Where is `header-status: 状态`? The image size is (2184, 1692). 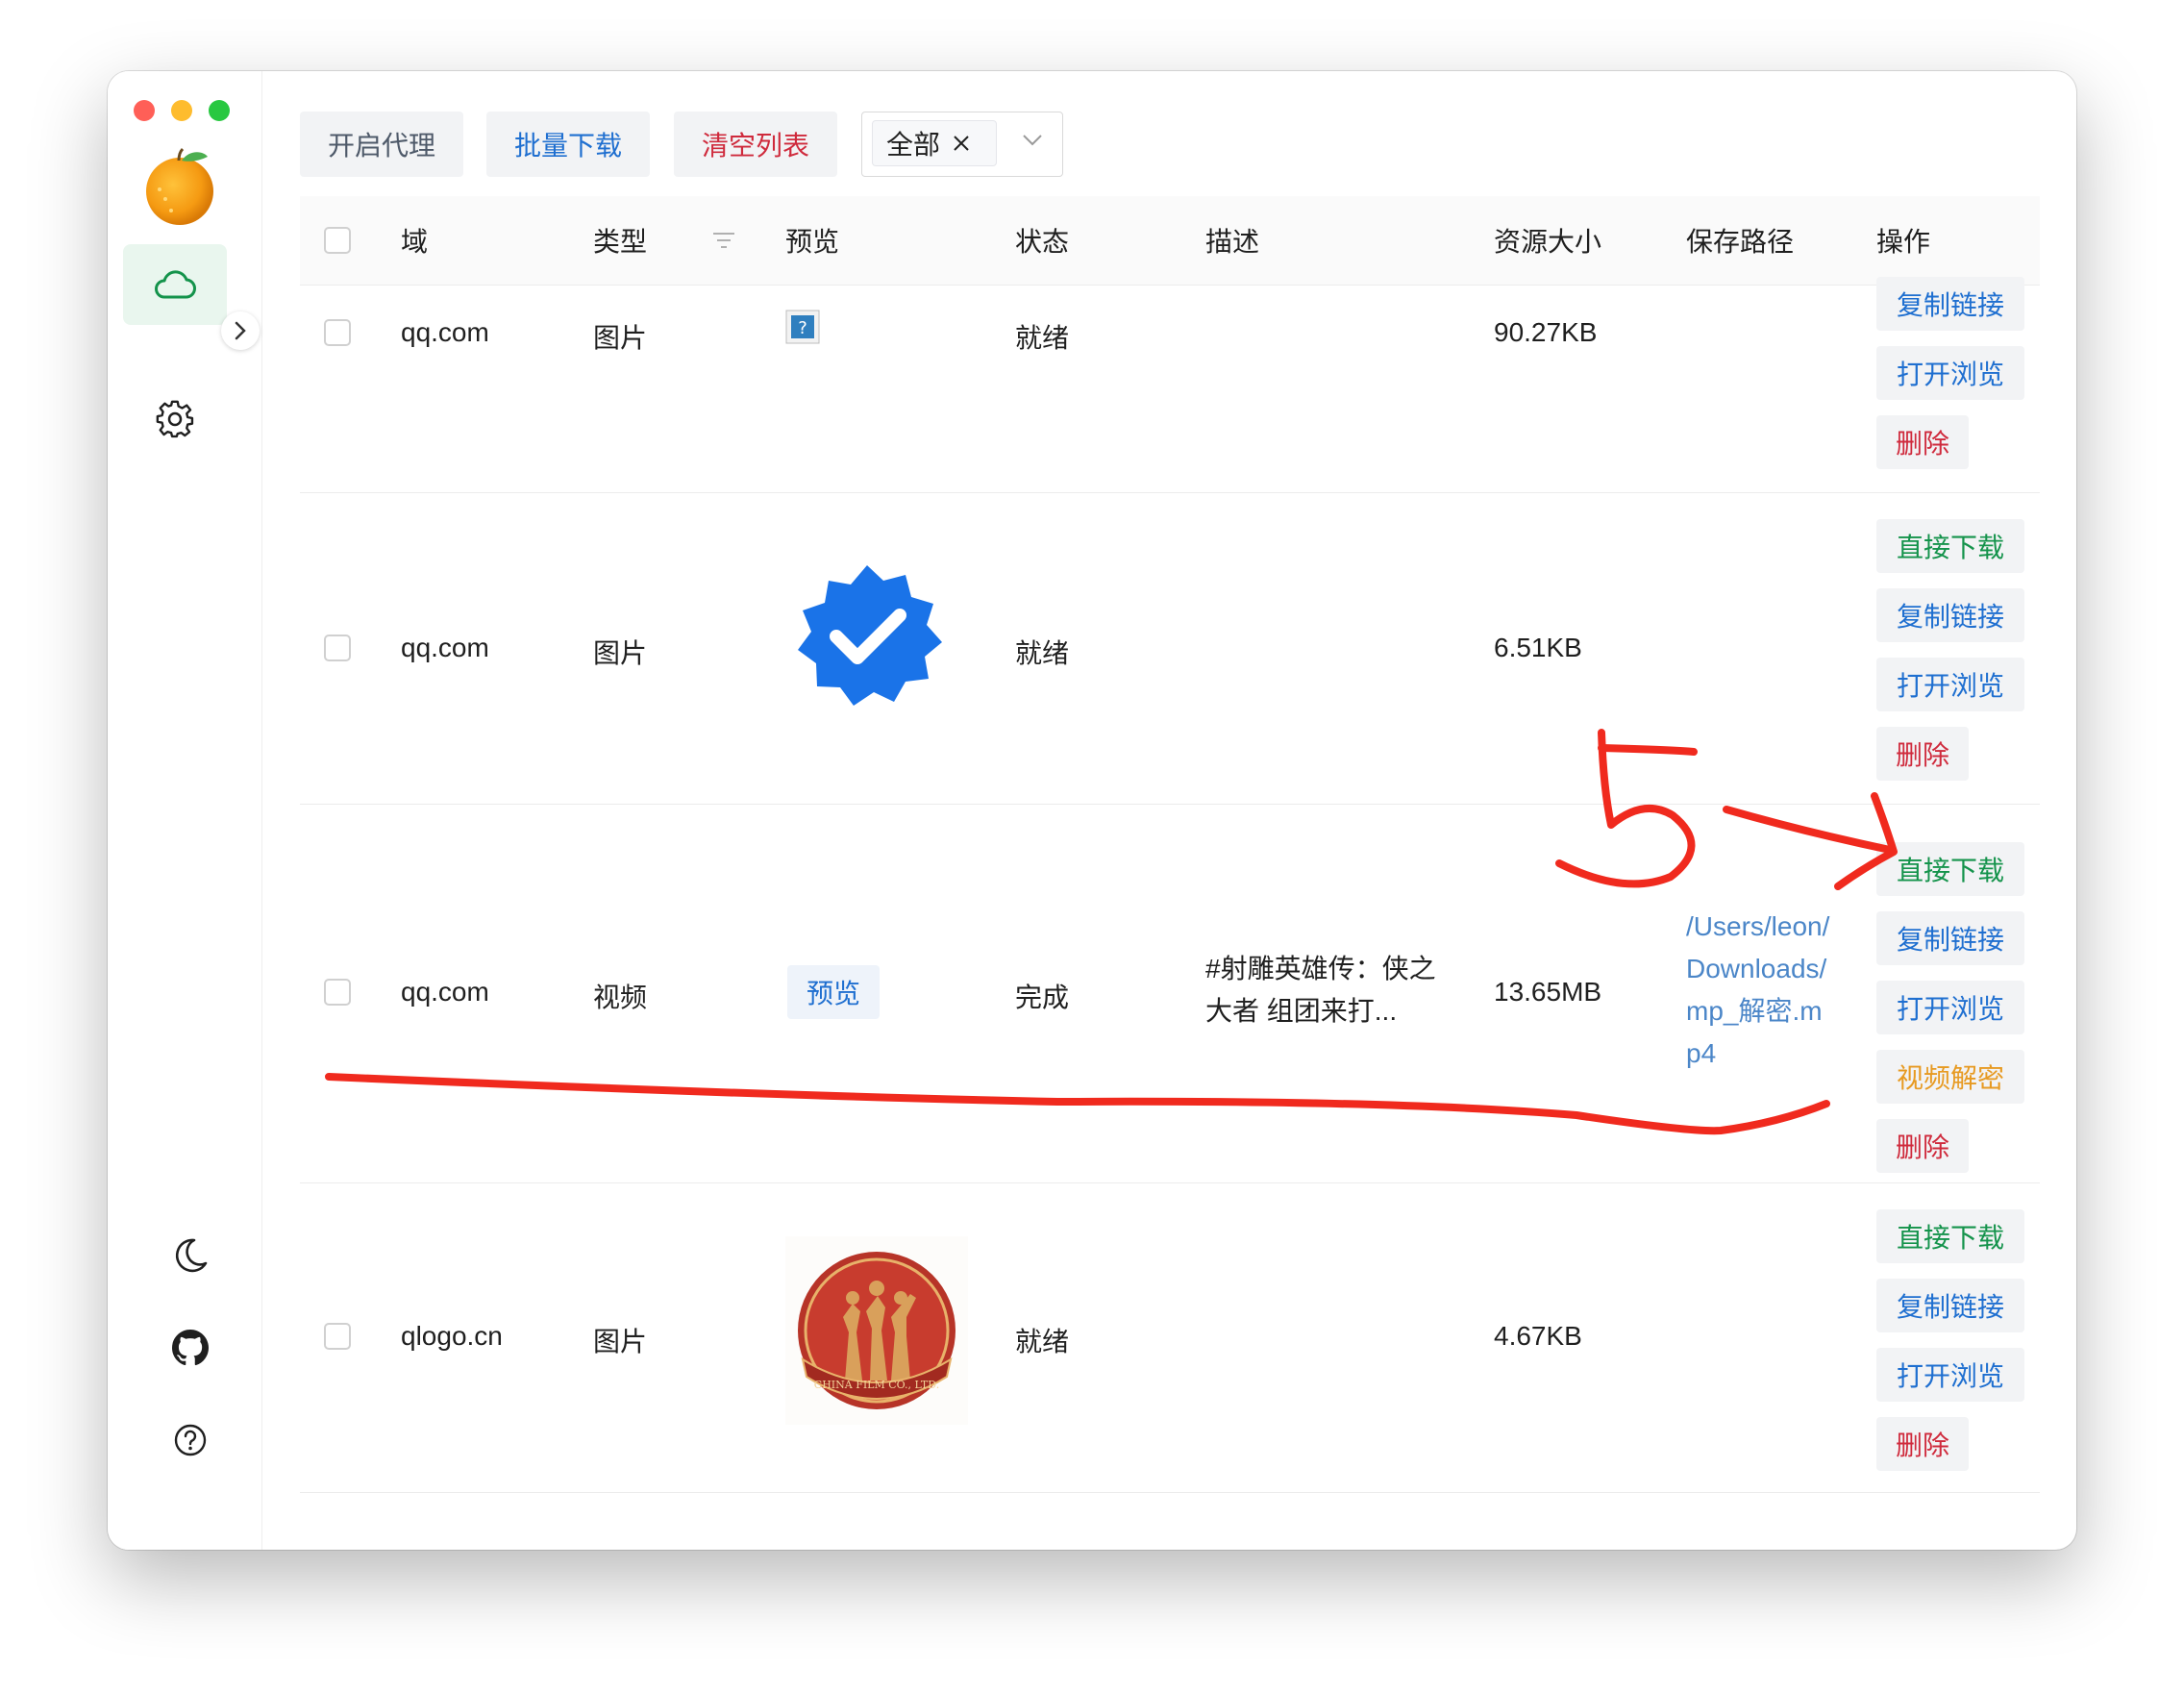
header-status: 状态 is located at coordinates (1043, 242).